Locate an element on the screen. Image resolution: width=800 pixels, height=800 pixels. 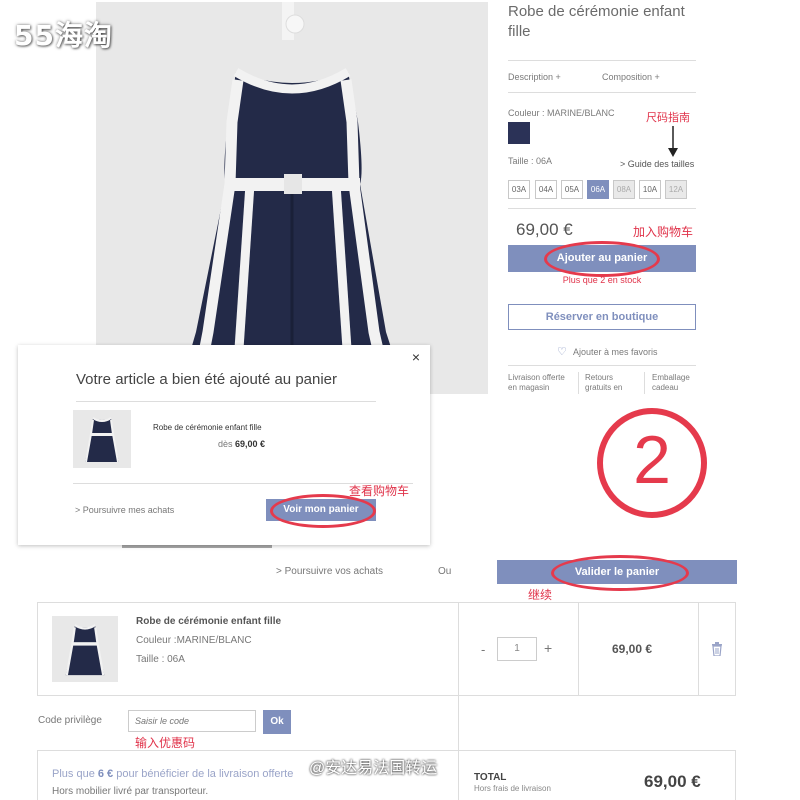
cart-item-name: Robe de cérémonie enfant fille is located at coordinates (208, 621).